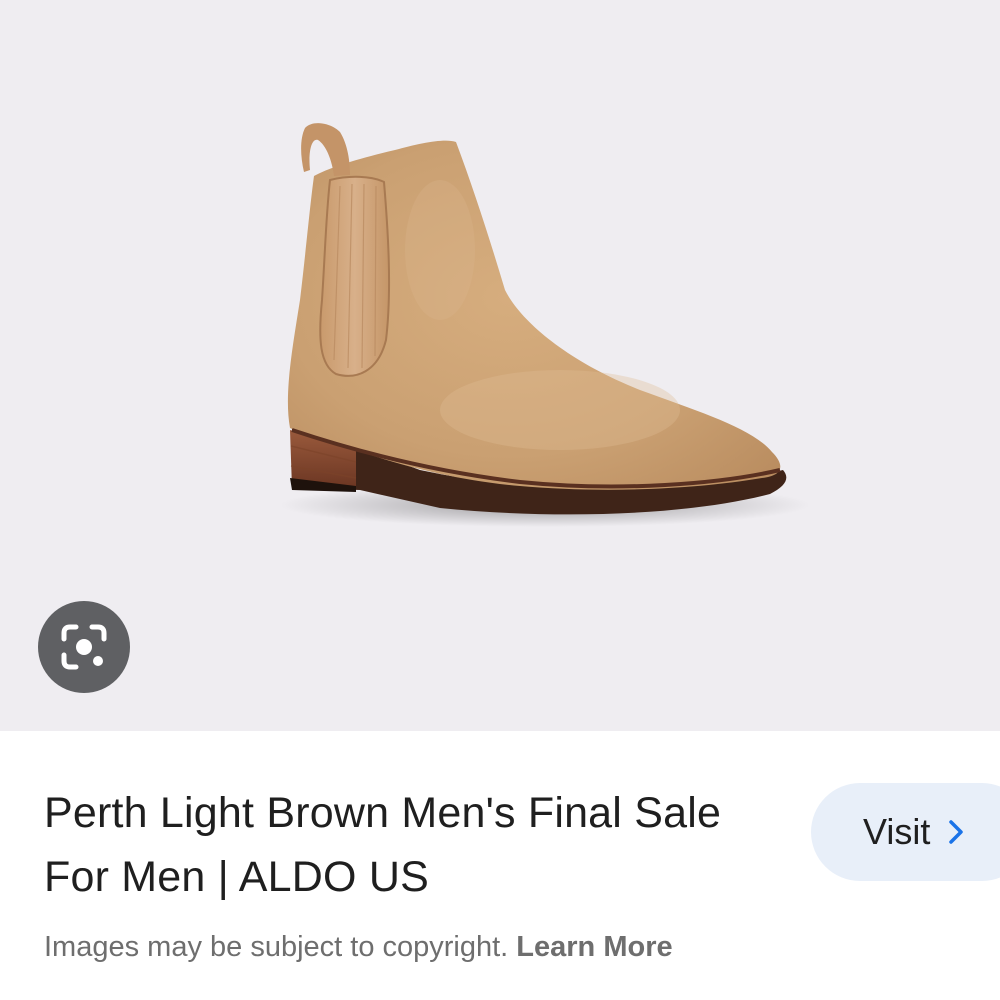 The height and width of the screenshot is (1000, 1000). I want to click on learn-more-link: Learn More, so click(594, 947).